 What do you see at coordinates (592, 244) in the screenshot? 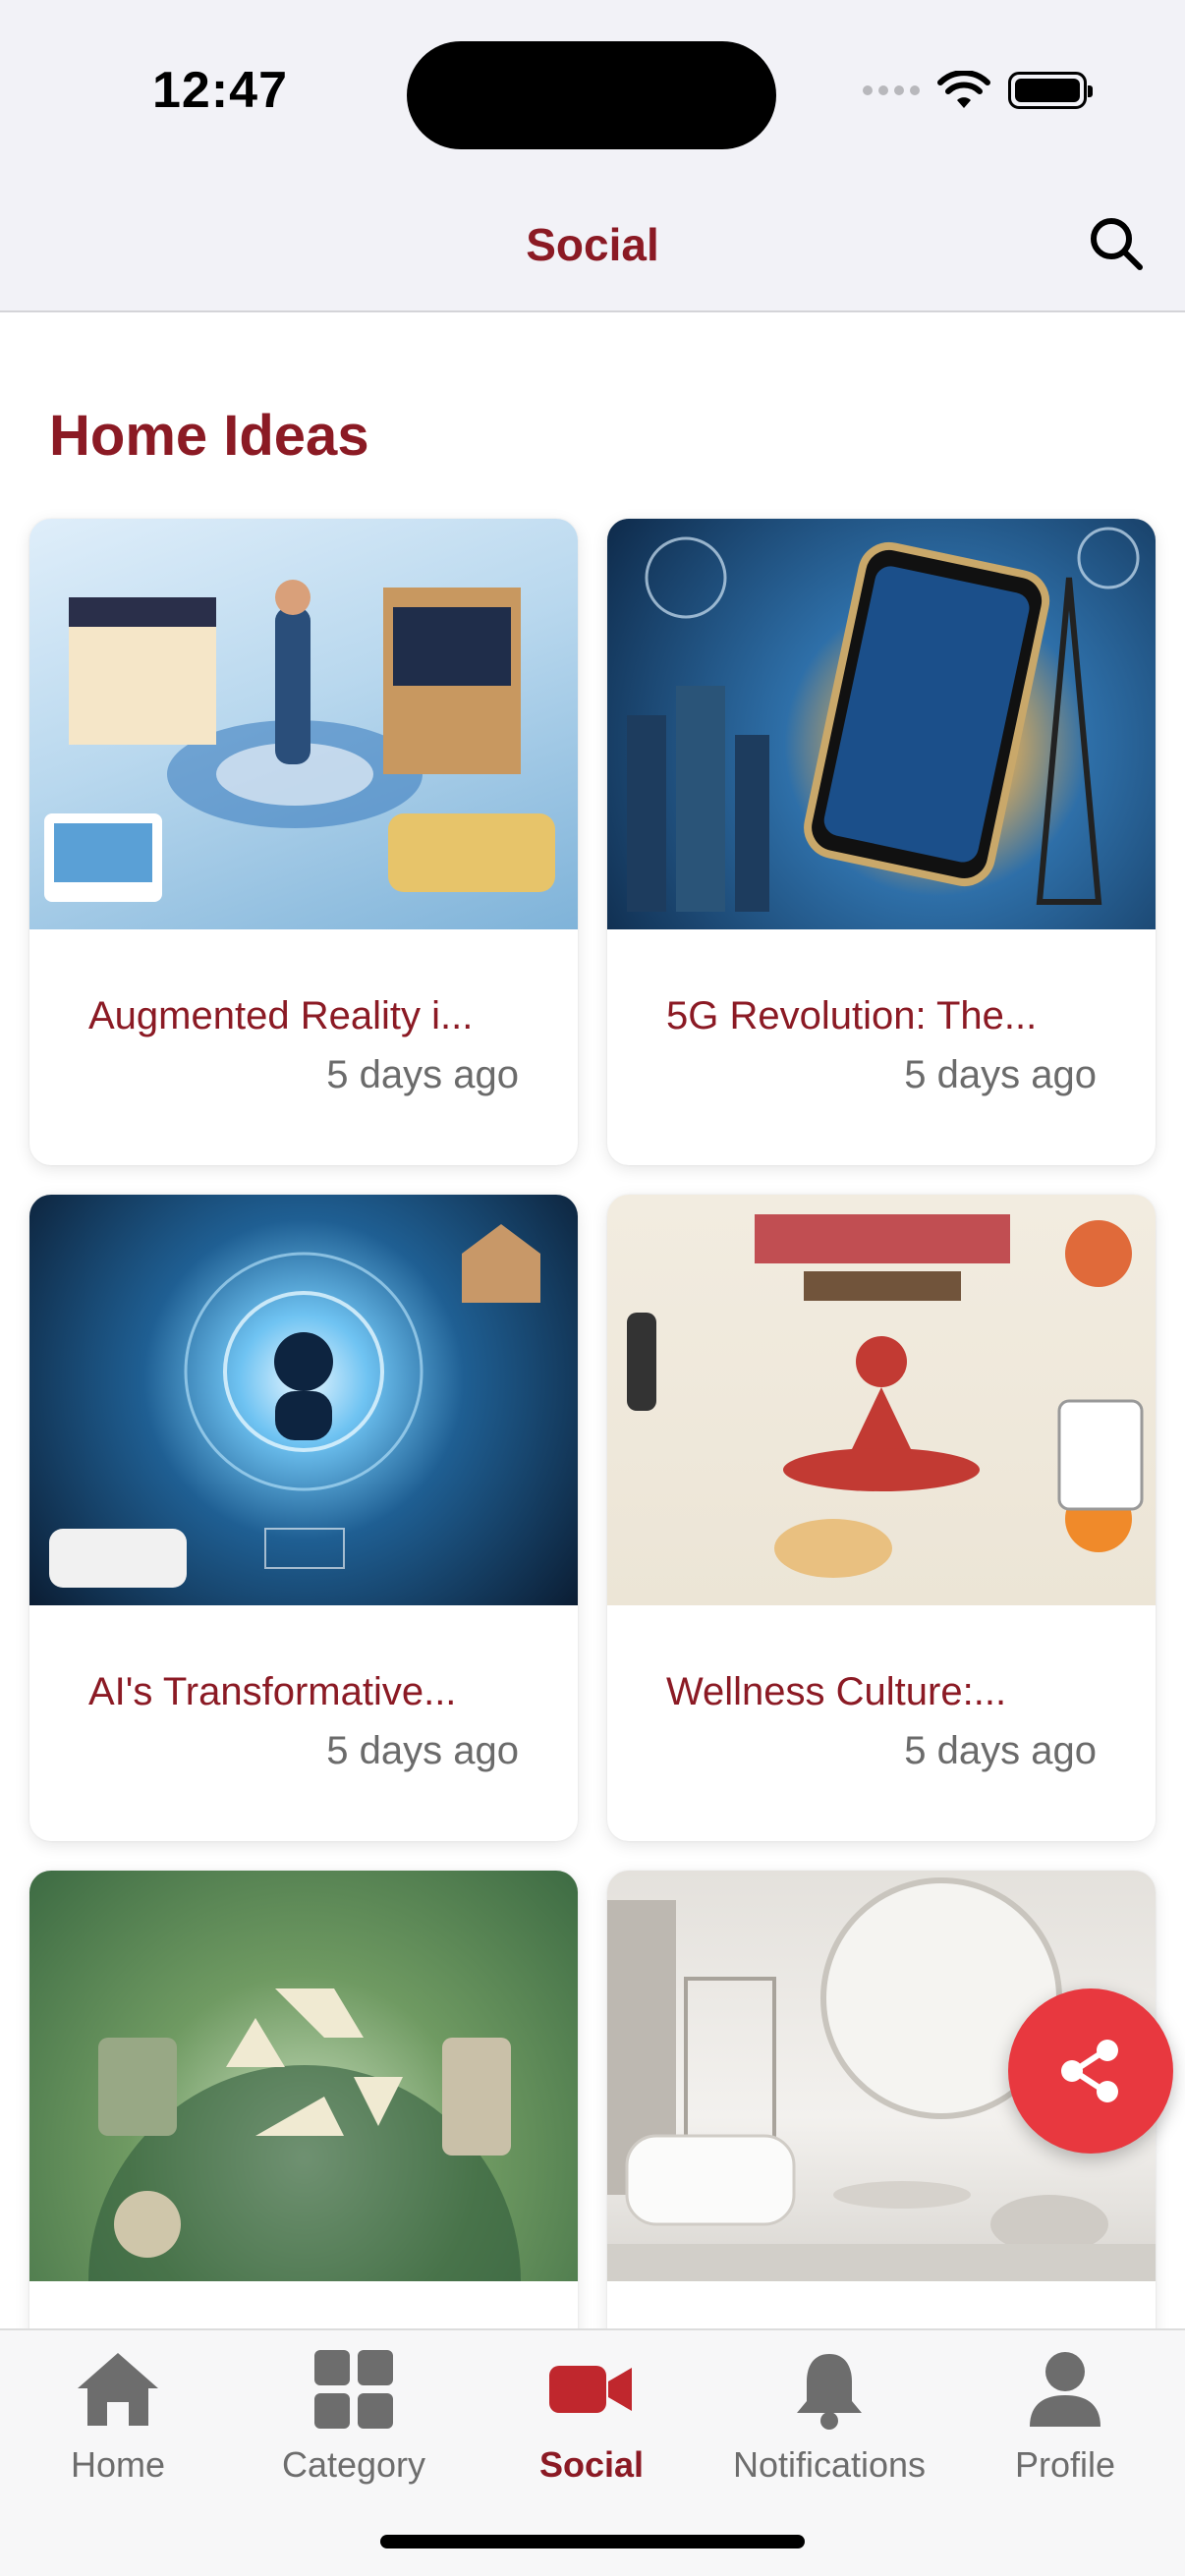
I see `page-title: Social` at bounding box center [592, 244].